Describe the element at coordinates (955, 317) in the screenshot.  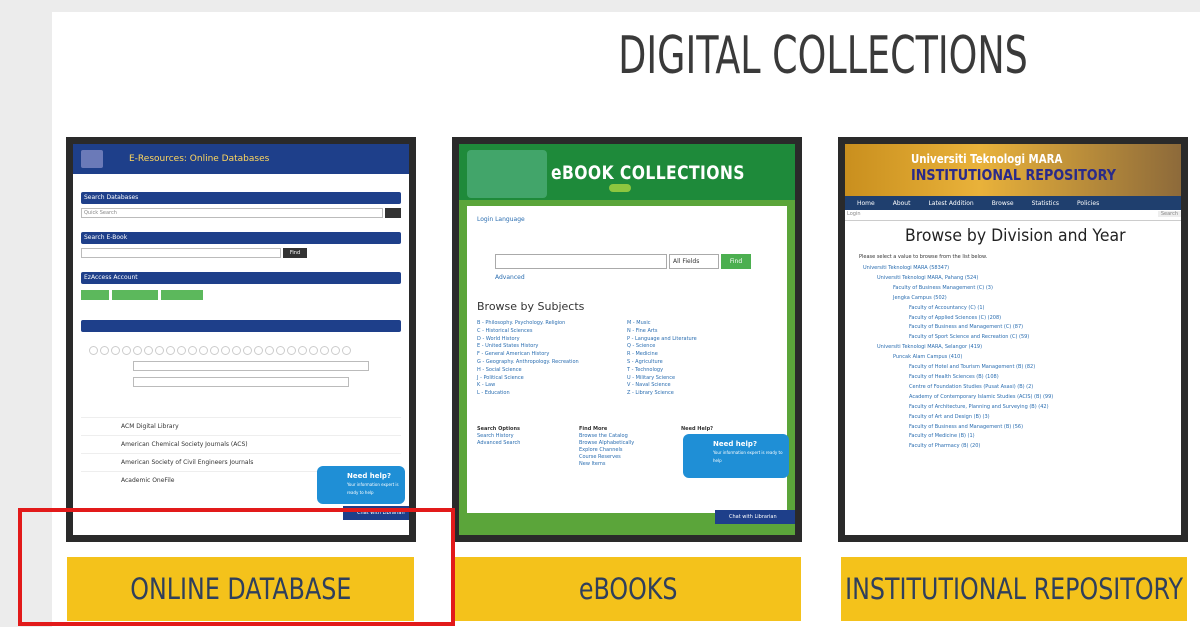
I see `list-item: Faculty of Applied Sciences (C) (208)` at that location.